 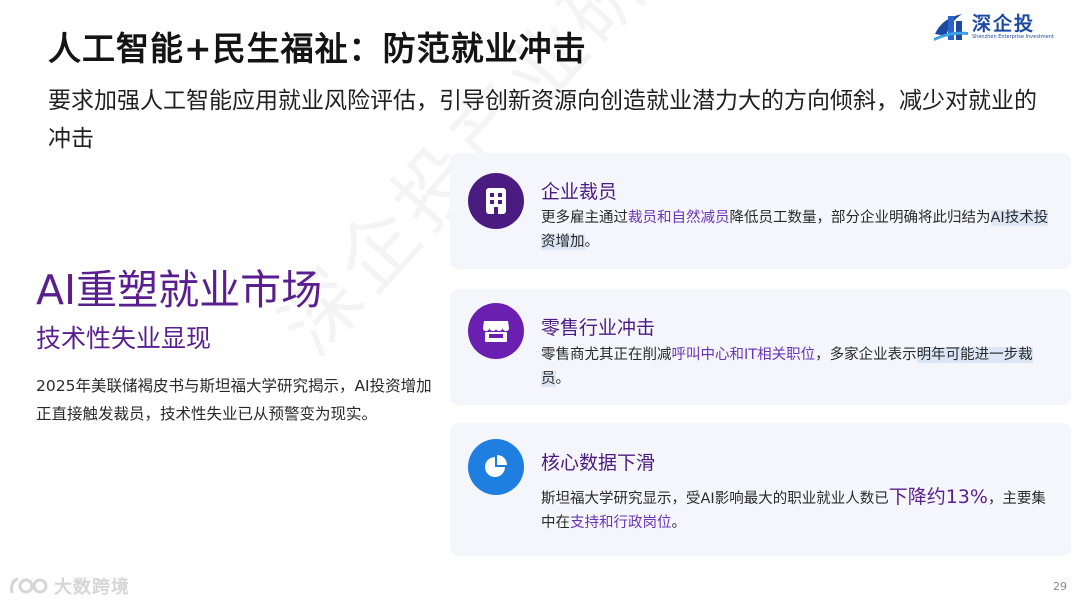 I want to click on card-body: 更多雇主通过裁员和自然减员降低员工数量，部分企业明确将此归结为AI技术投资增加。, so click(x=796, y=230).